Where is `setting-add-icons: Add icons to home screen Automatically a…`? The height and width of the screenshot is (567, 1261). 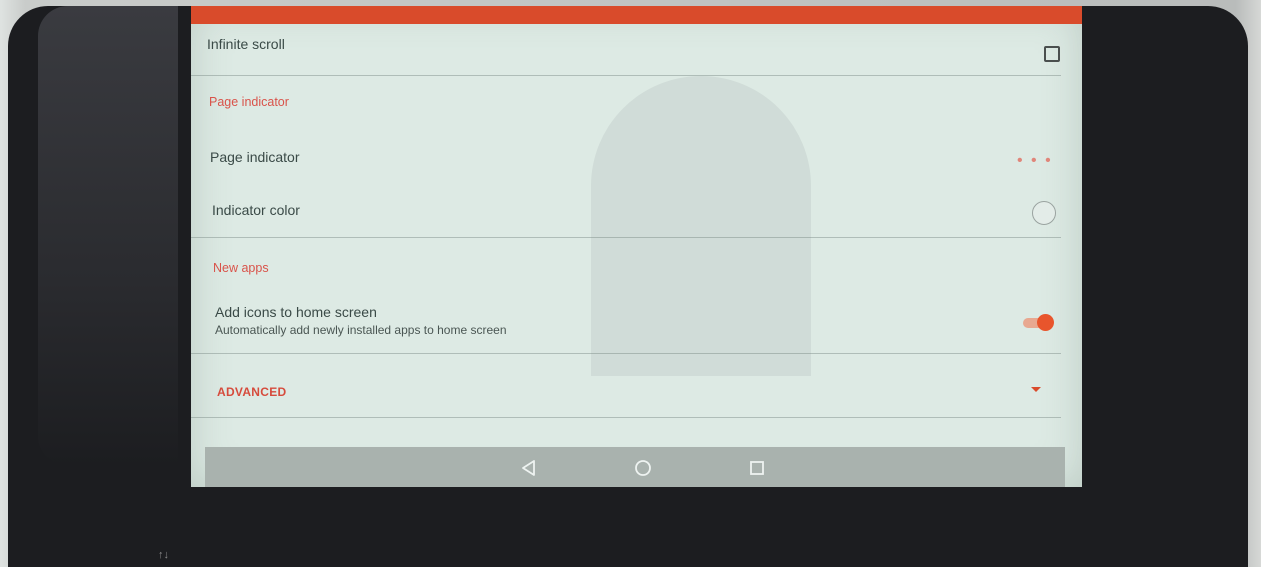 setting-add-icons: Add icons to home screen Automatically a… is located at coordinates (626, 326).